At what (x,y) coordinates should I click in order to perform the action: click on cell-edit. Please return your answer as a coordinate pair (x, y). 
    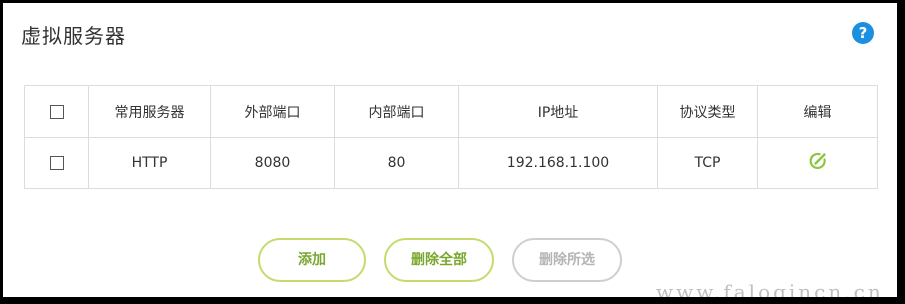
    Looking at the image, I should click on (817, 163).